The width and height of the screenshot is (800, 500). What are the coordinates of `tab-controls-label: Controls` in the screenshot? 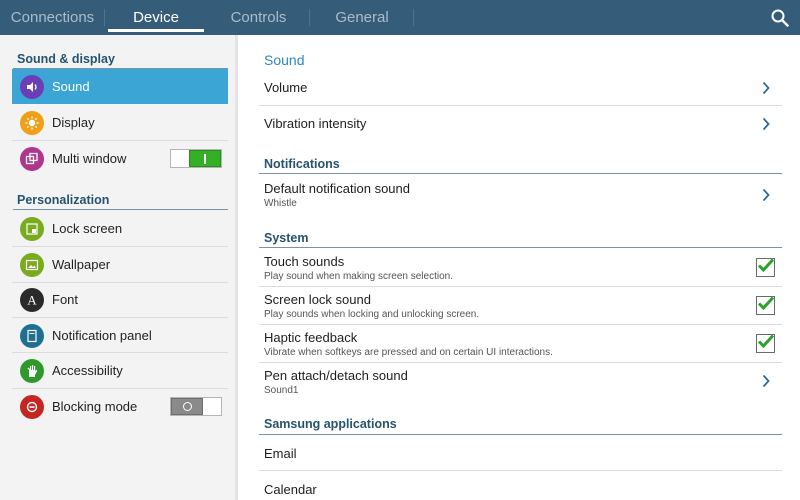 It's located at (258, 17).